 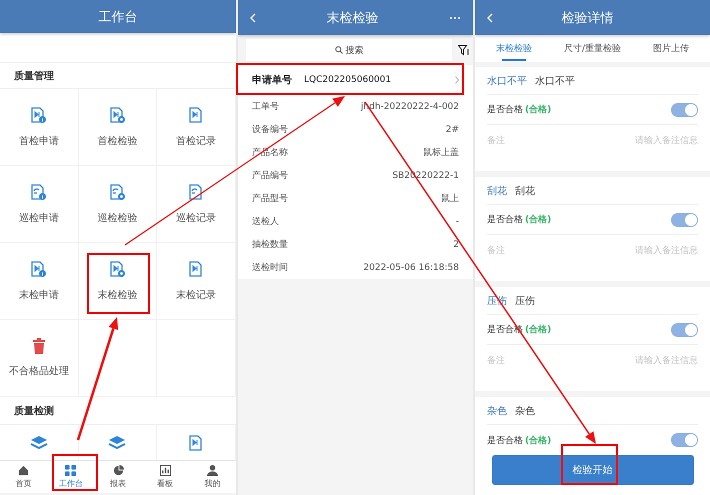 What do you see at coordinates (348, 80) in the screenshot?
I see `field-value: LQC202205060001` at bounding box center [348, 80].